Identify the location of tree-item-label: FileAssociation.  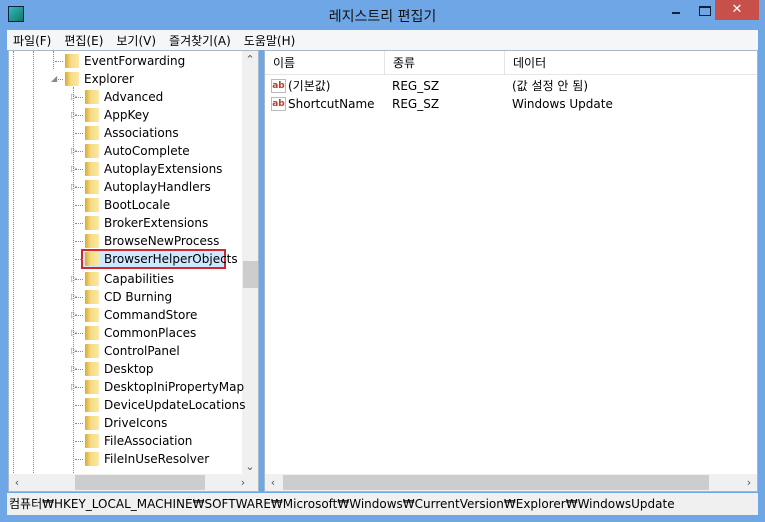
(148, 441).